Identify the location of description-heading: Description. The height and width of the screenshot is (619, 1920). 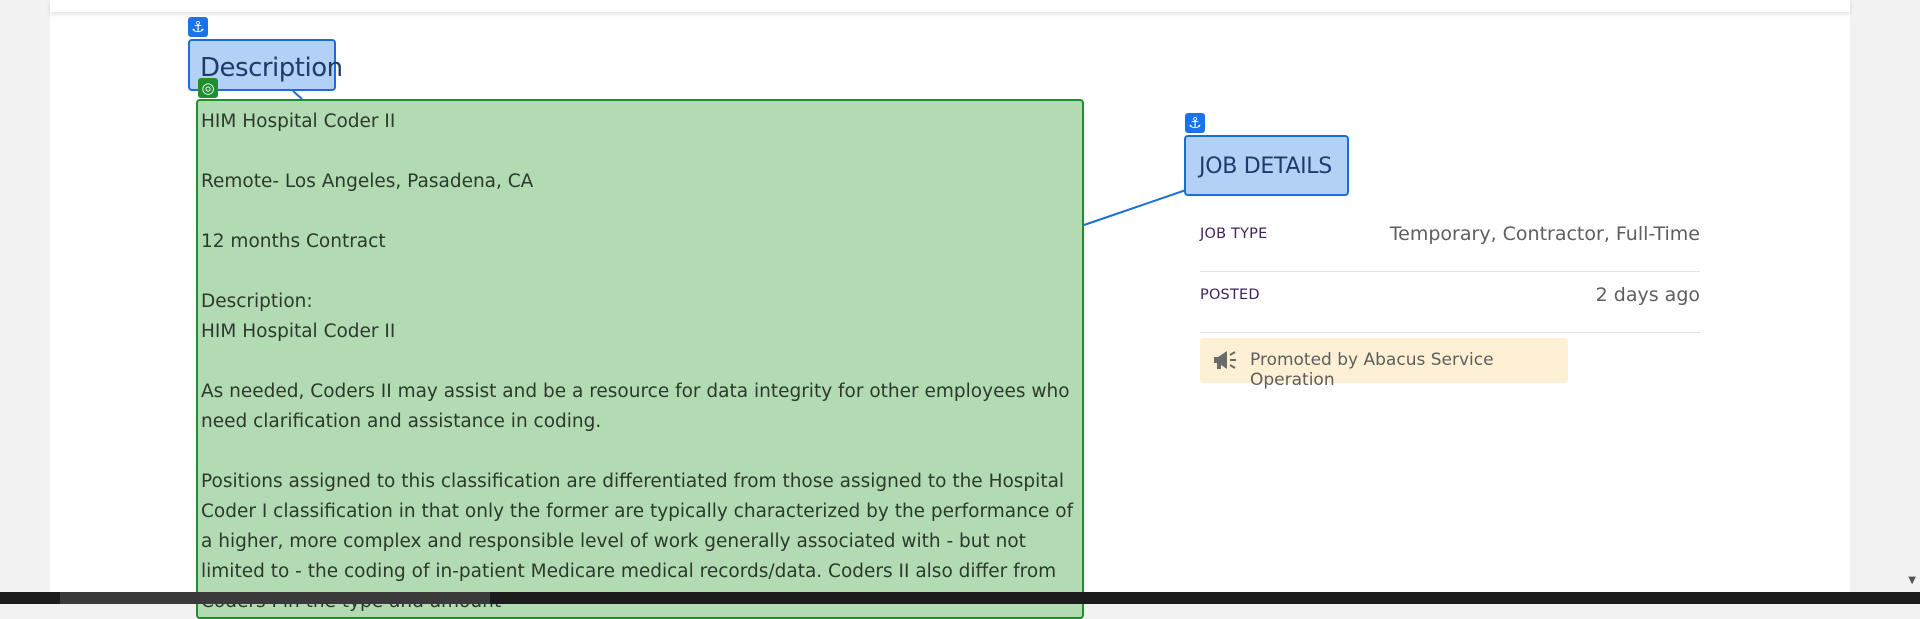
(271, 68).